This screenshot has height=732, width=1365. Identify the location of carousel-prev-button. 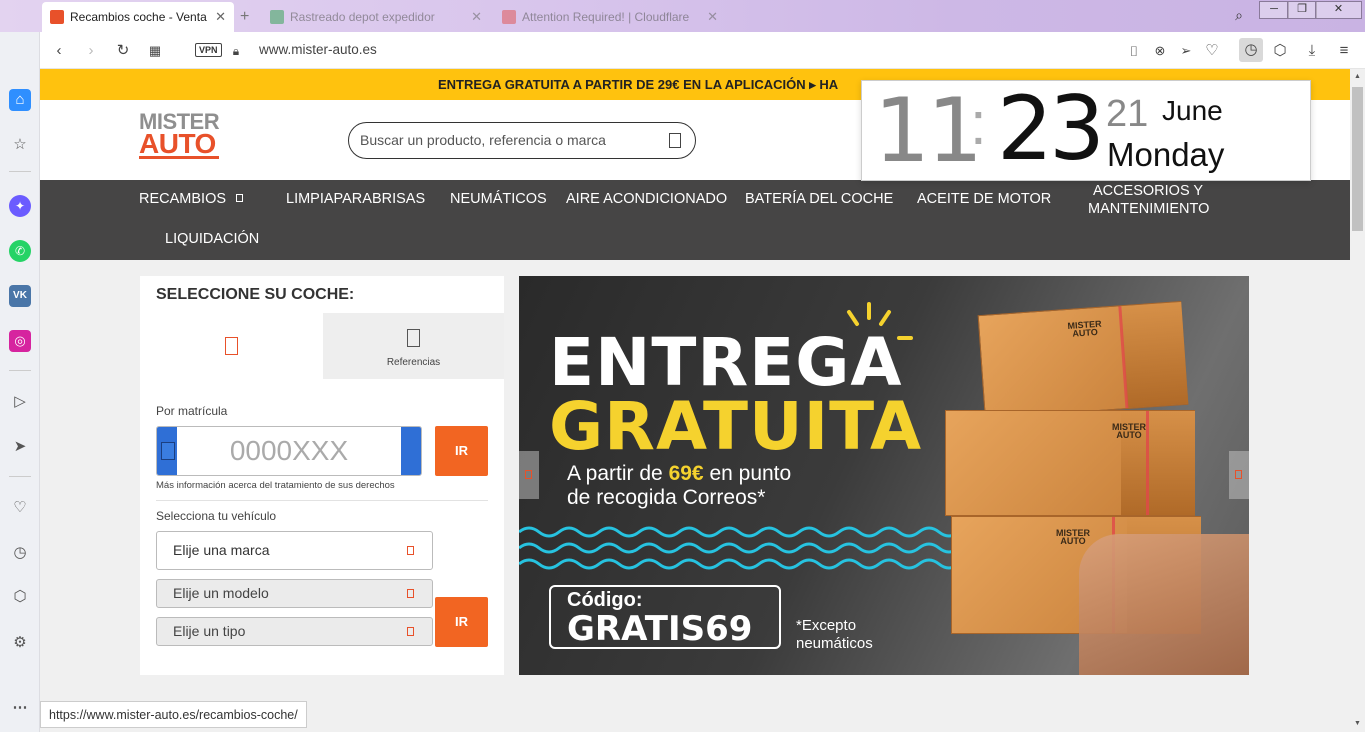
(529, 475).